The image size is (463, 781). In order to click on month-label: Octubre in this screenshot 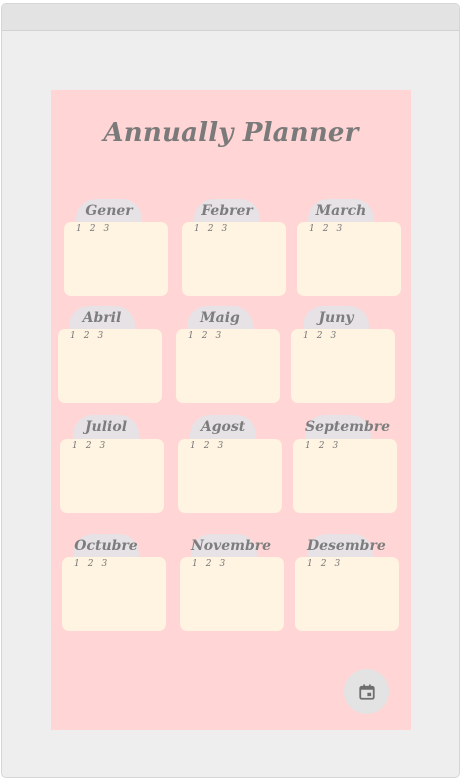, I will do `click(106, 546)`.